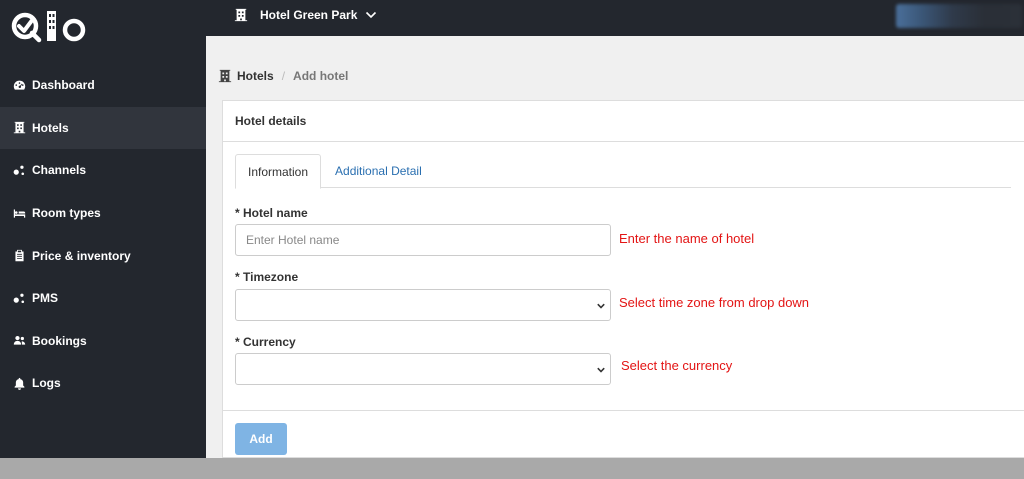 This screenshot has height=479, width=1024. Describe the element at coordinates (19, 298) in the screenshot. I see `pms-icon` at that location.